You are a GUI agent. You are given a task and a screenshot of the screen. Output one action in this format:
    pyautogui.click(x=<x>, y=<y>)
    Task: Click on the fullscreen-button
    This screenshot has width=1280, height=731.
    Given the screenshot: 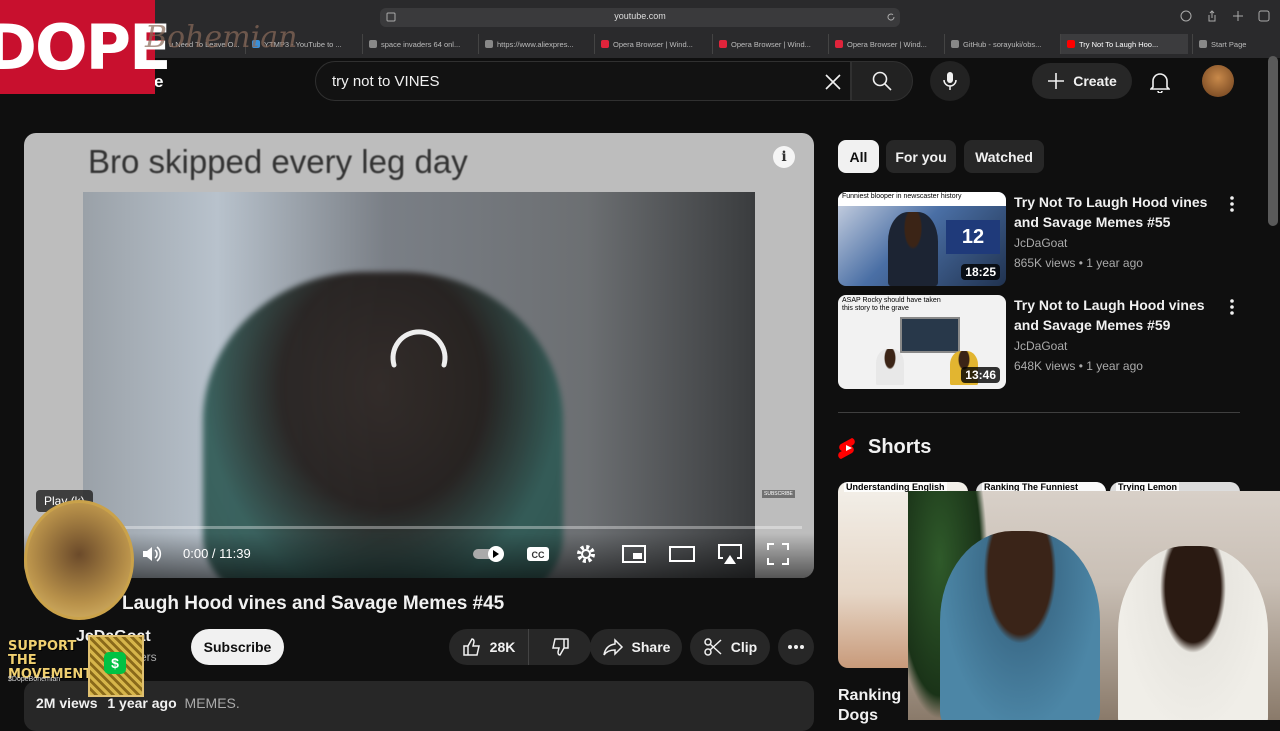 What is the action you would take?
    pyautogui.click(x=778, y=554)
    